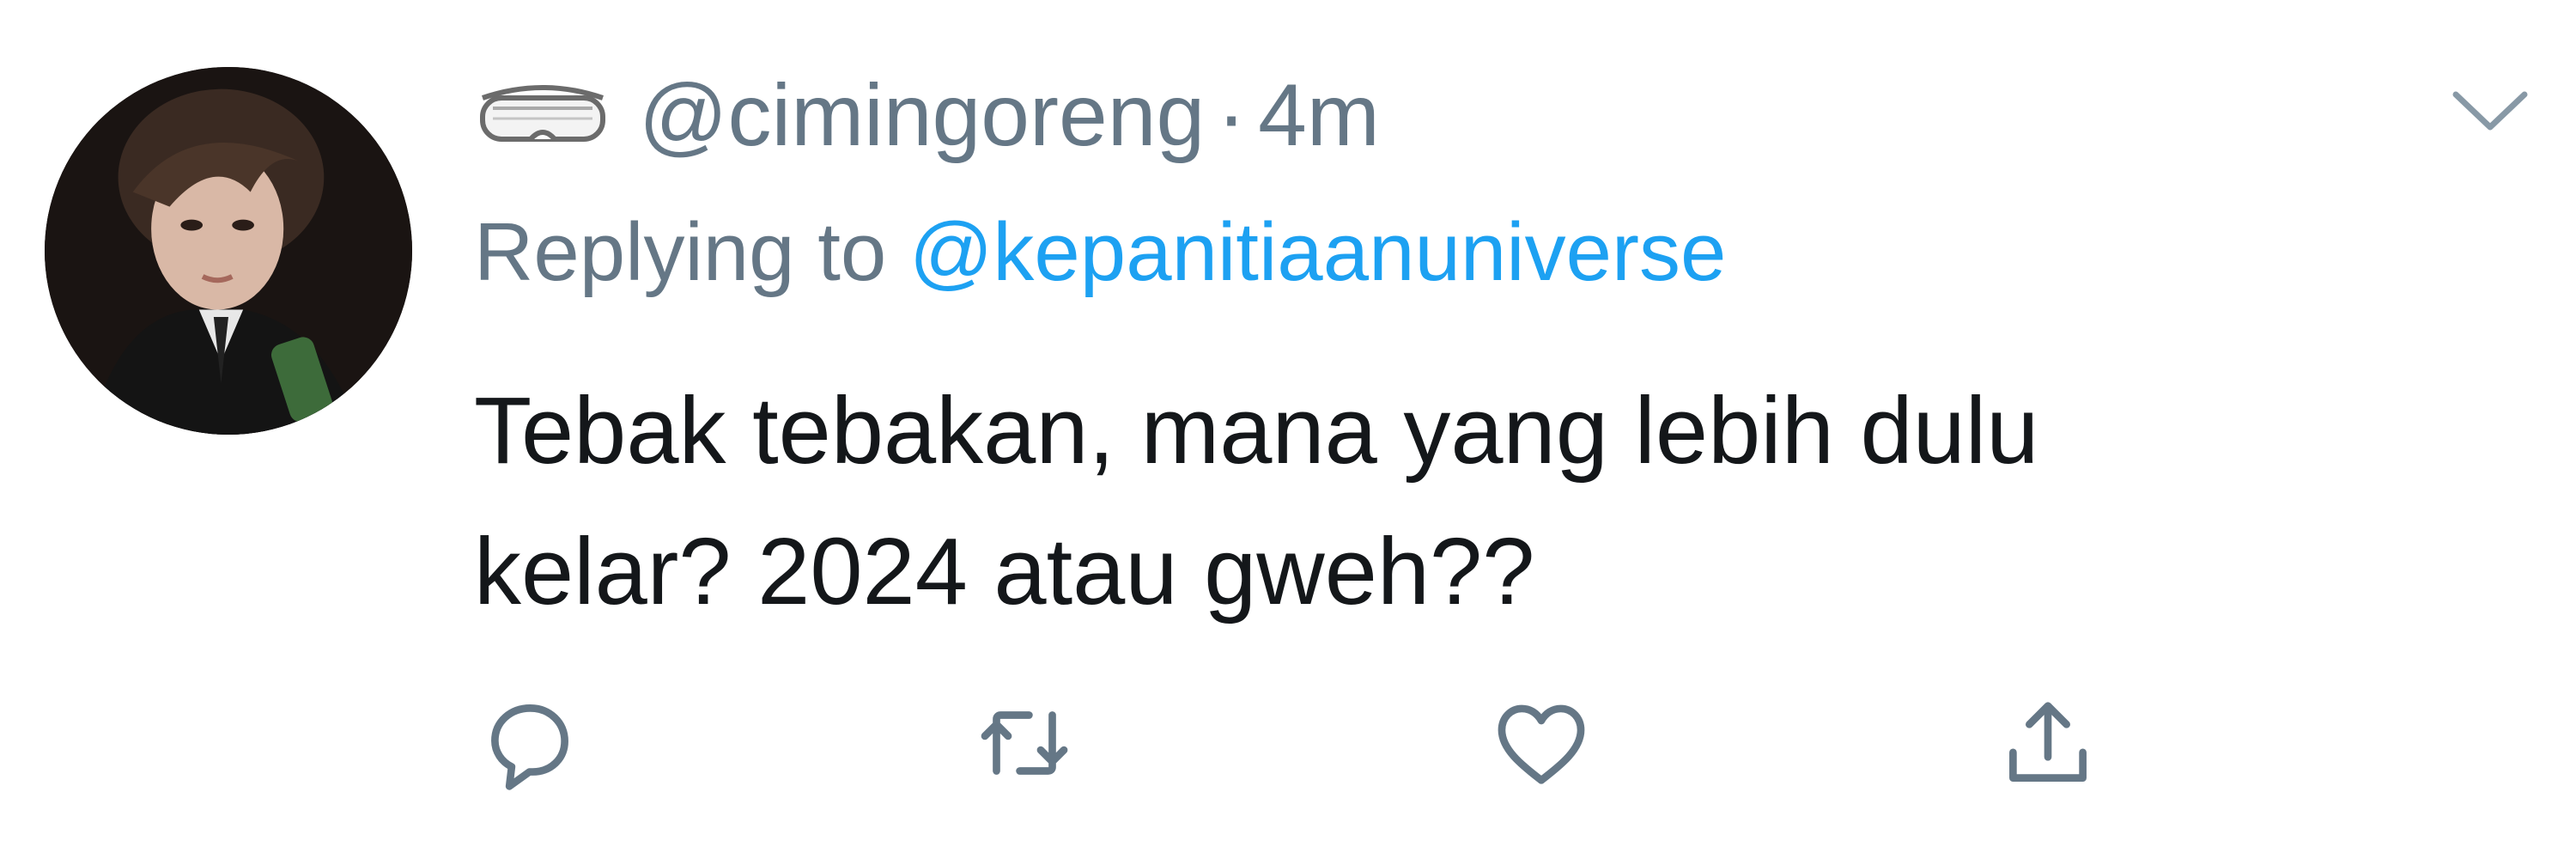 The image size is (2576, 859). What do you see at coordinates (1317, 252) in the screenshot?
I see `reply-mention-link: @kepanitiaanuniverse` at bounding box center [1317, 252].